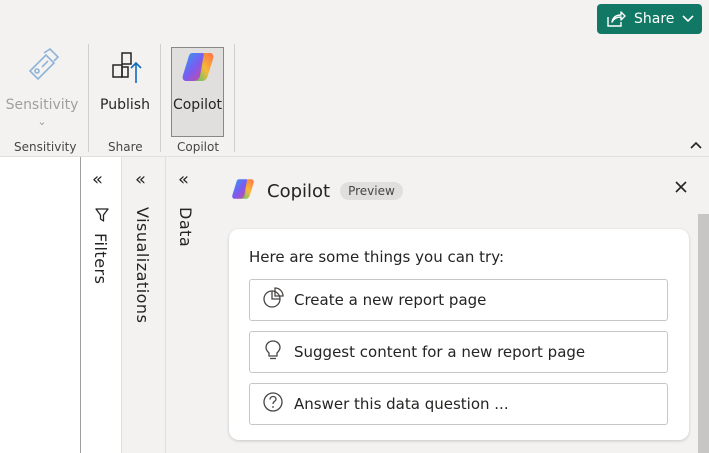 The width and height of the screenshot is (709, 453). I want to click on suggestion-label: Suggest content for a new report page, so click(440, 352).